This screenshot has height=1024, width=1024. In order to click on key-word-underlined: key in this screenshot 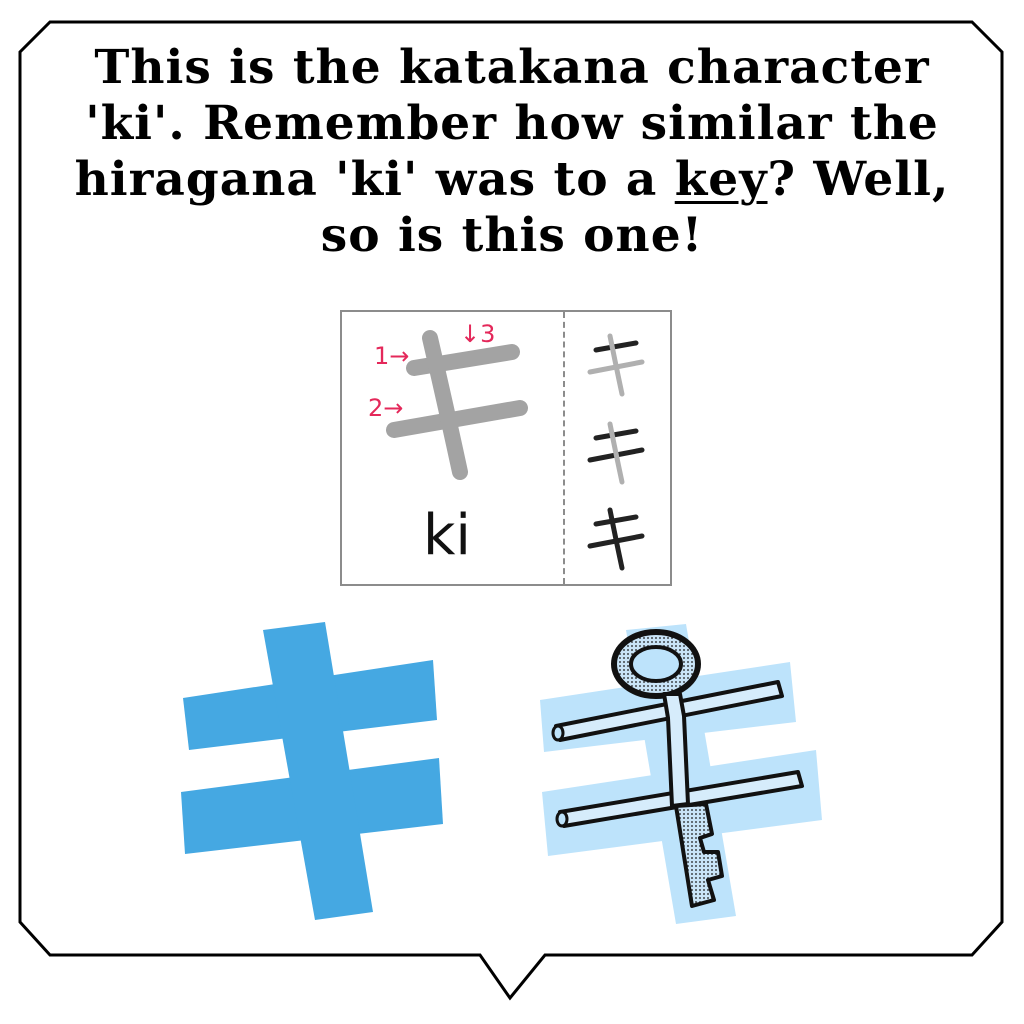, I will do `click(721, 179)`.